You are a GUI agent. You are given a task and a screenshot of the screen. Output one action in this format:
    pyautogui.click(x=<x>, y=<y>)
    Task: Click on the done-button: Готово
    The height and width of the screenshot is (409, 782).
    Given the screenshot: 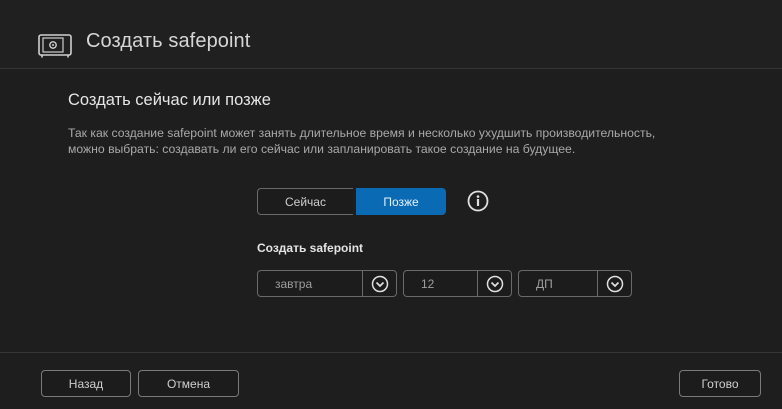 What is the action you would take?
    pyautogui.click(x=720, y=383)
    